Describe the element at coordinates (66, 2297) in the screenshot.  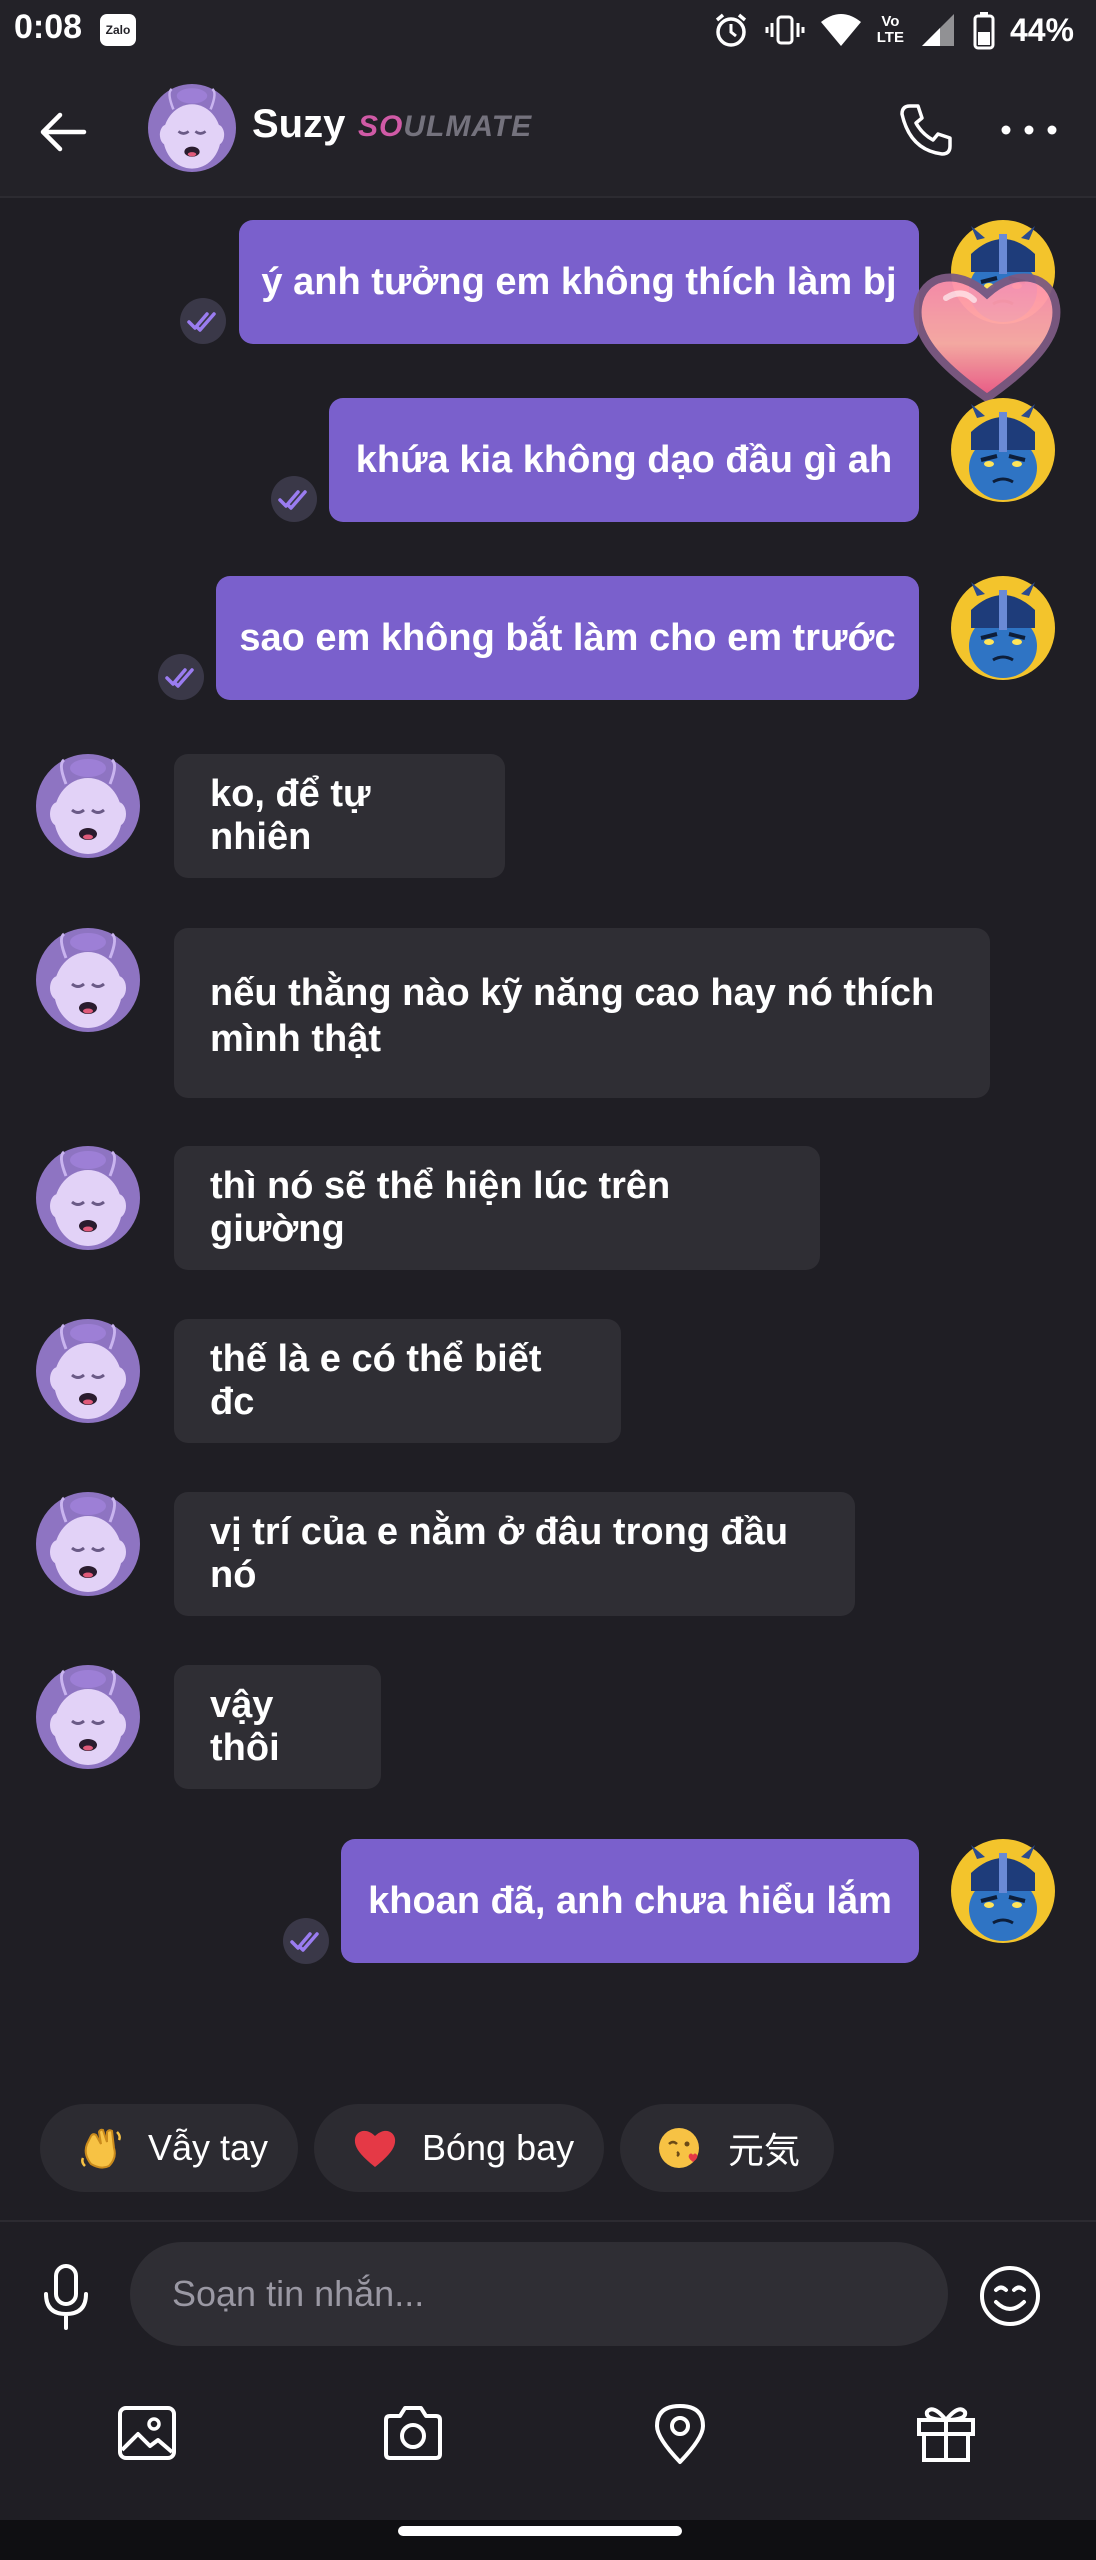
I see `microphone-icon` at that location.